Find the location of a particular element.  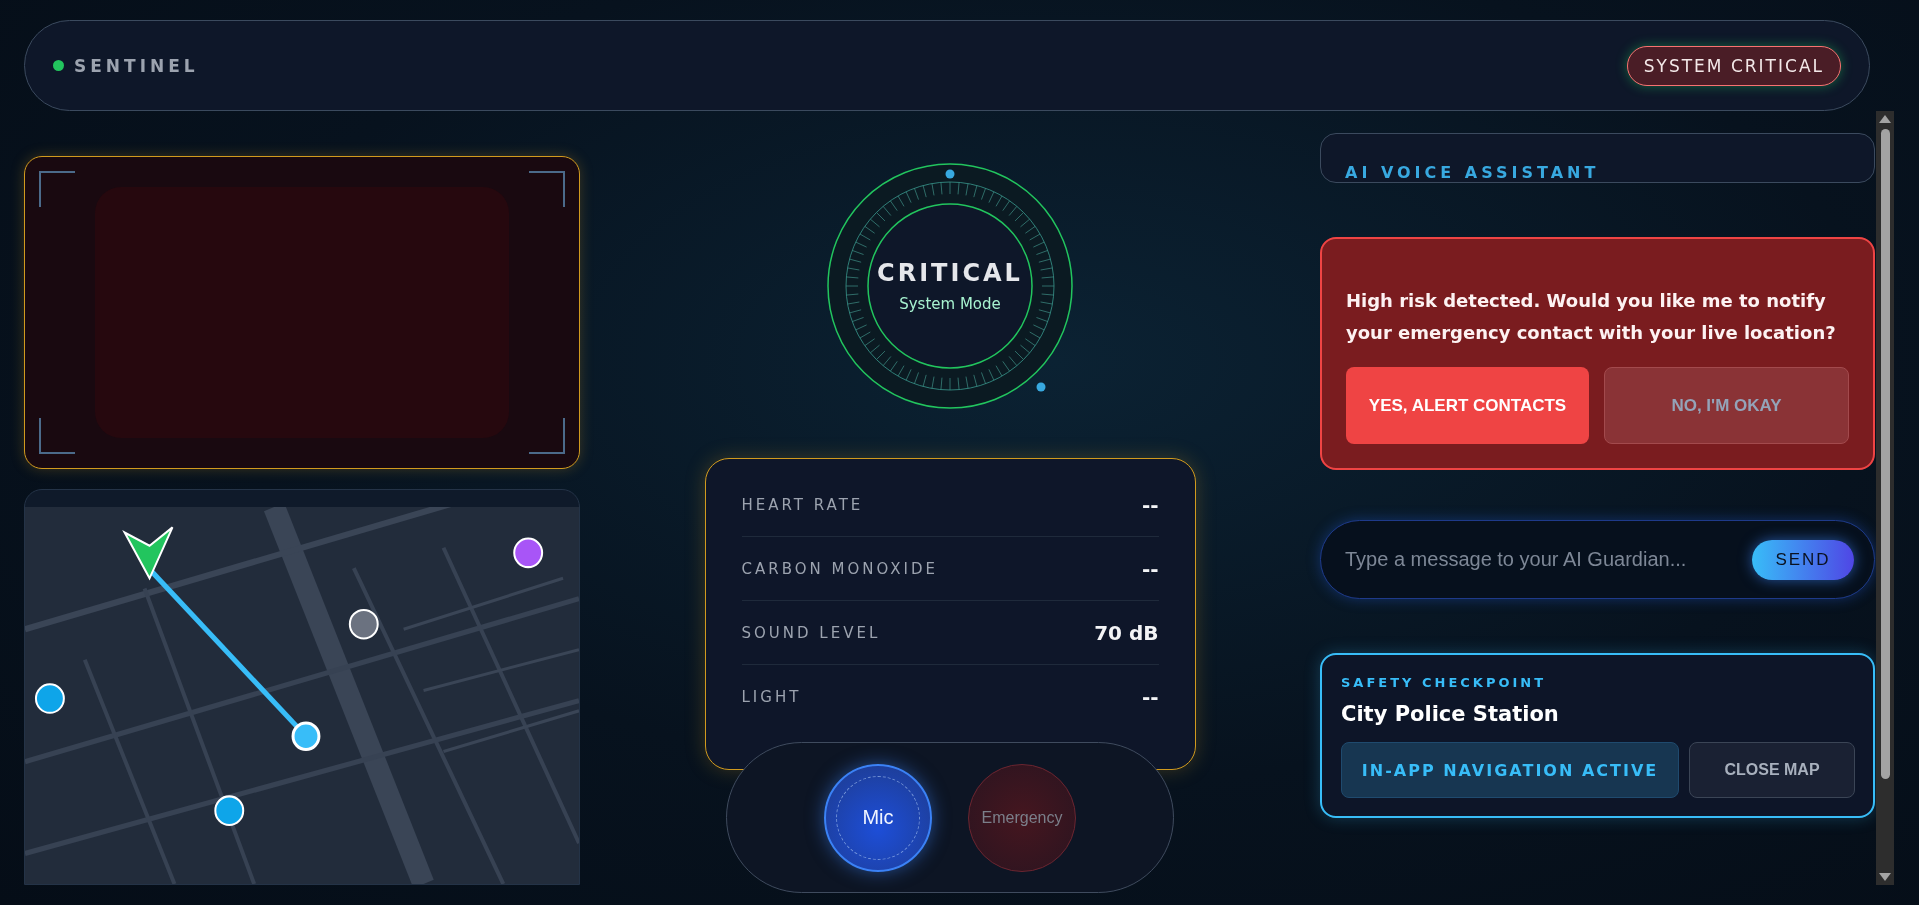

scrollbar is located at coordinates (1885, 498).